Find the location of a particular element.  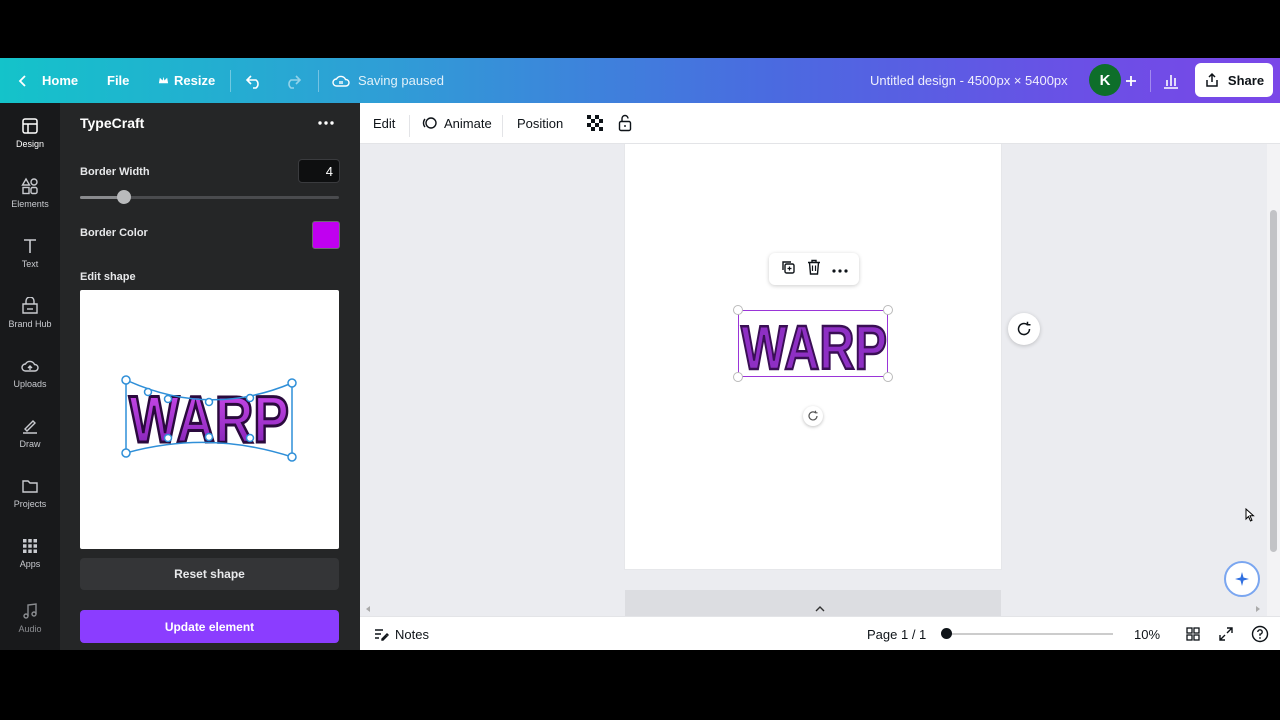

design-icon is located at coordinates (30, 126).